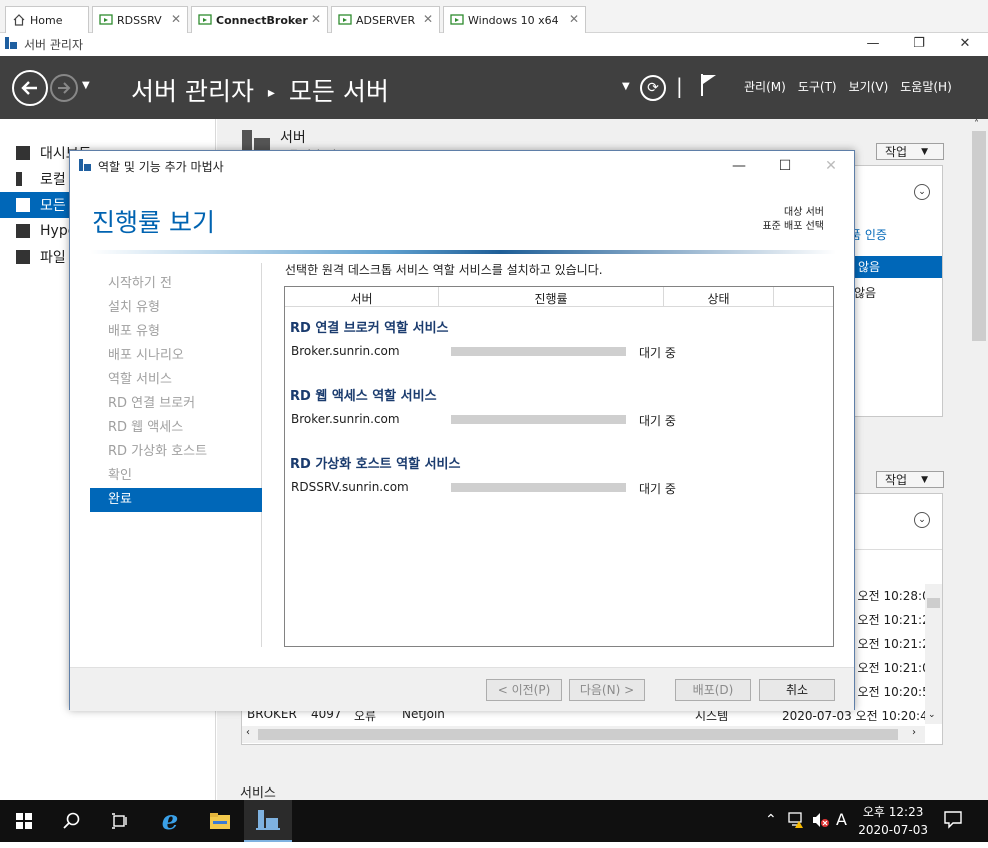 The image size is (988, 848). What do you see at coordinates (146, 355) in the screenshot?
I see `step-deployment-scenario: 배포 시나리오` at bounding box center [146, 355].